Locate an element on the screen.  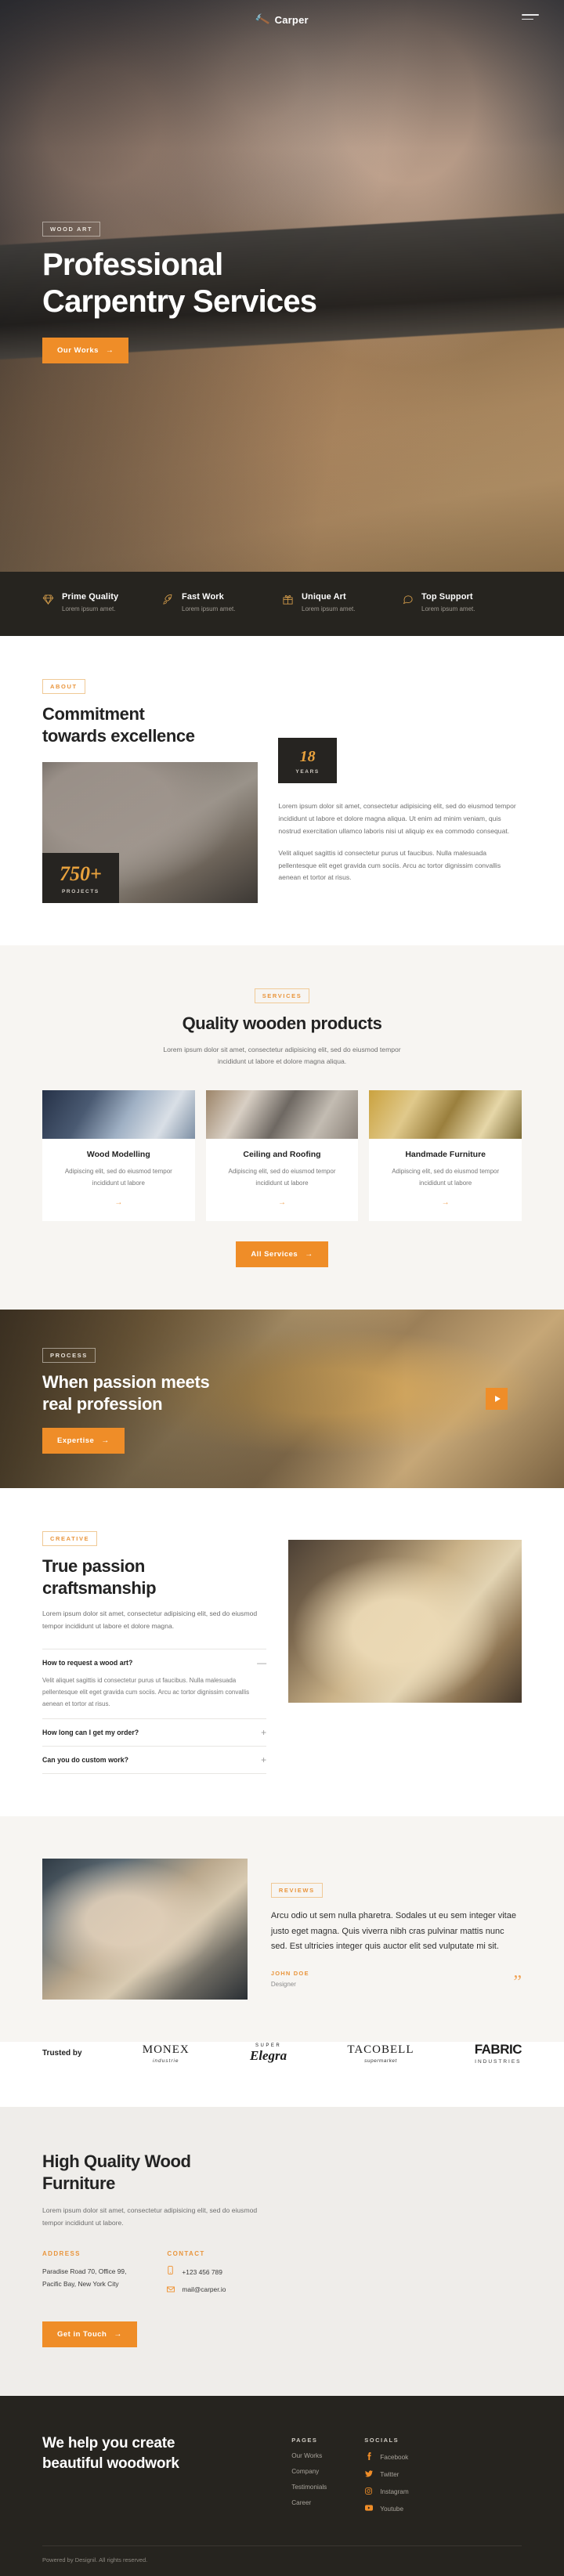
faq-badge: CREATIVE is located at coordinates (70, 1539).